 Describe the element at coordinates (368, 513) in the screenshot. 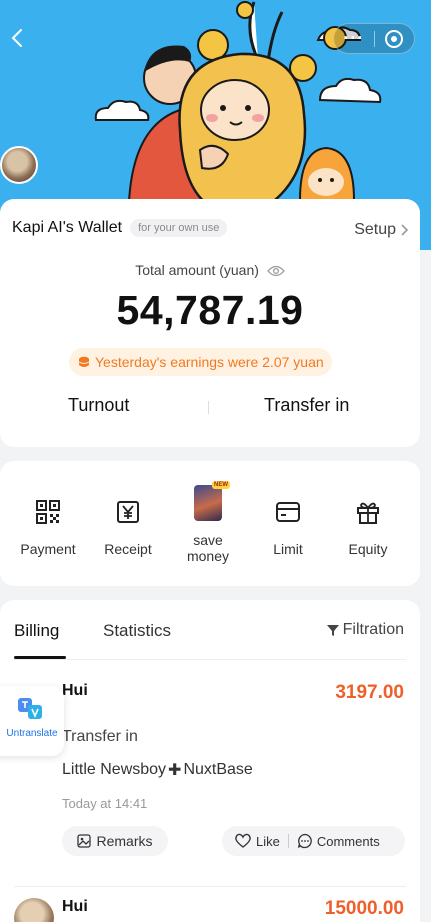

I see `gift-icon` at that location.